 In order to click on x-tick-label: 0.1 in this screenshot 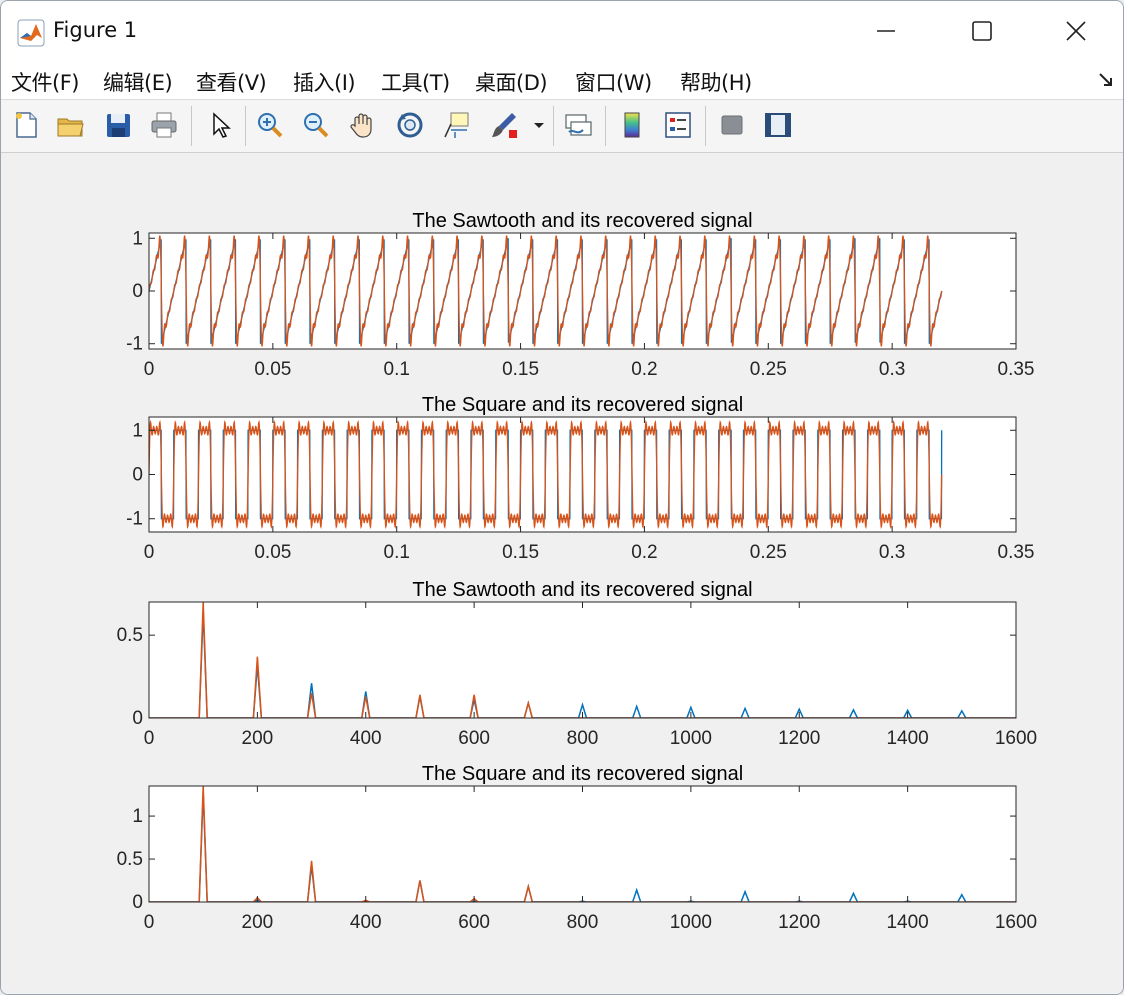, I will do `click(397, 369)`.